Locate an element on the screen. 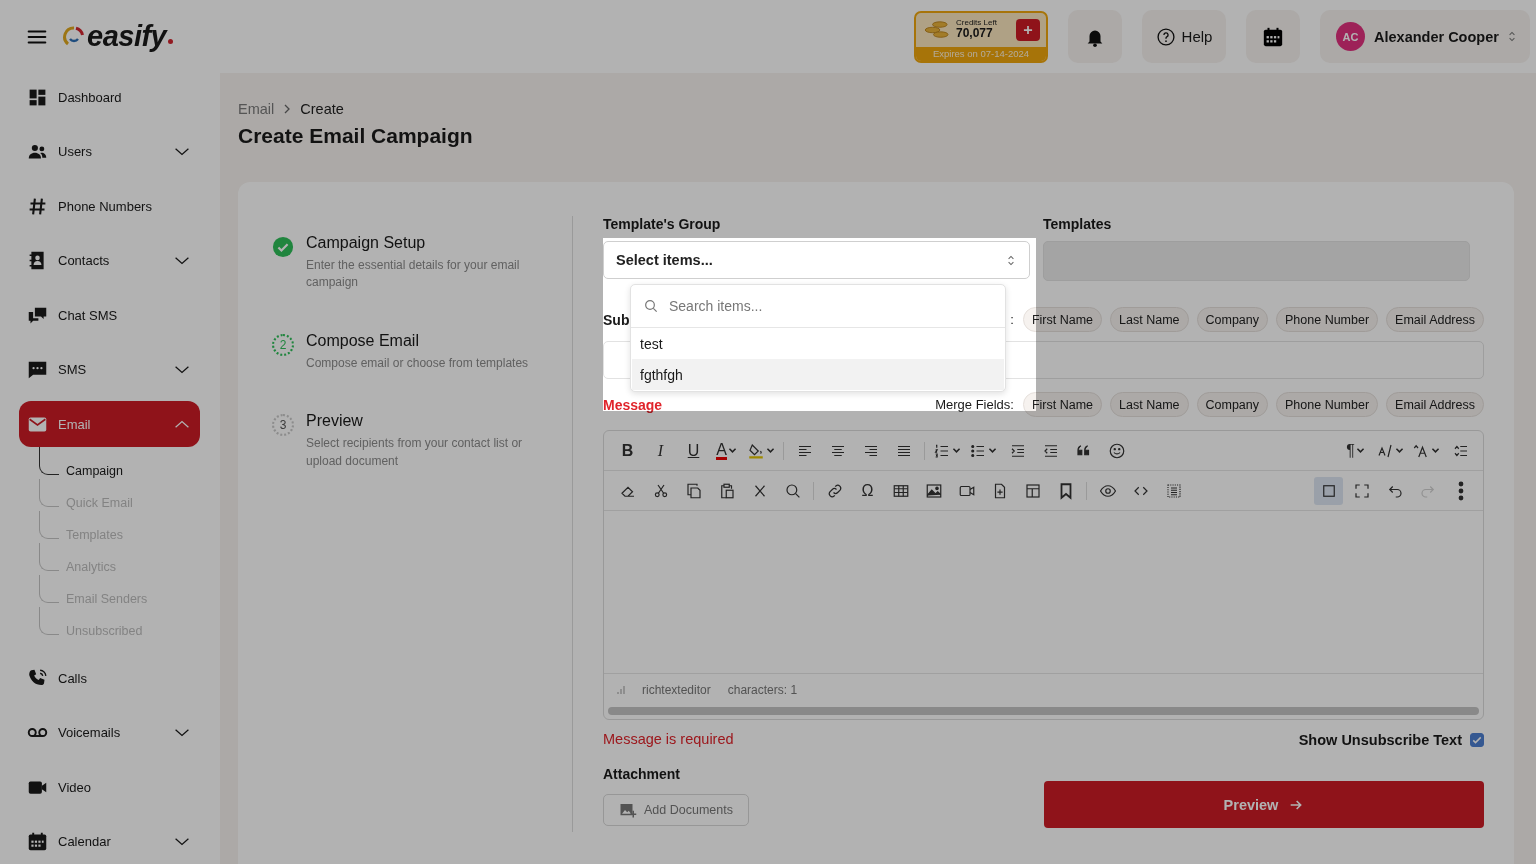 The width and height of the screenshot is (1536, 864). editor-path: richtexteditor is located at coordinates (676, 690).